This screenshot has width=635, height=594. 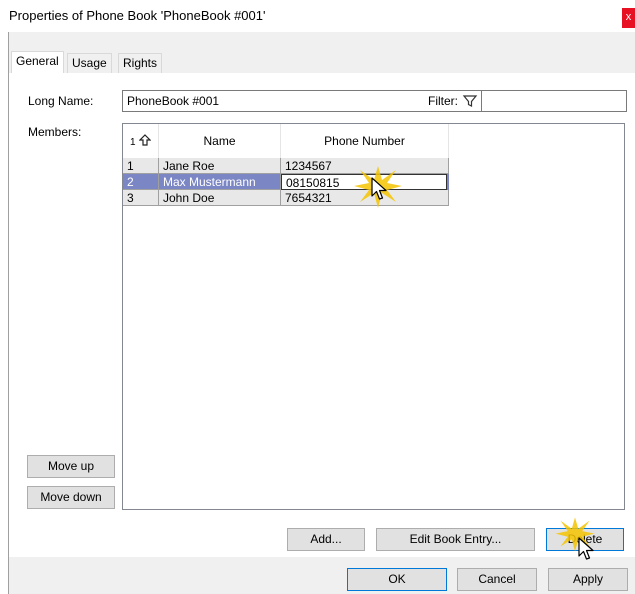 What do you see at coordinates (55, 132) in the screenshot?
I see `members-label: Members:` at bounding box center [55, 132].